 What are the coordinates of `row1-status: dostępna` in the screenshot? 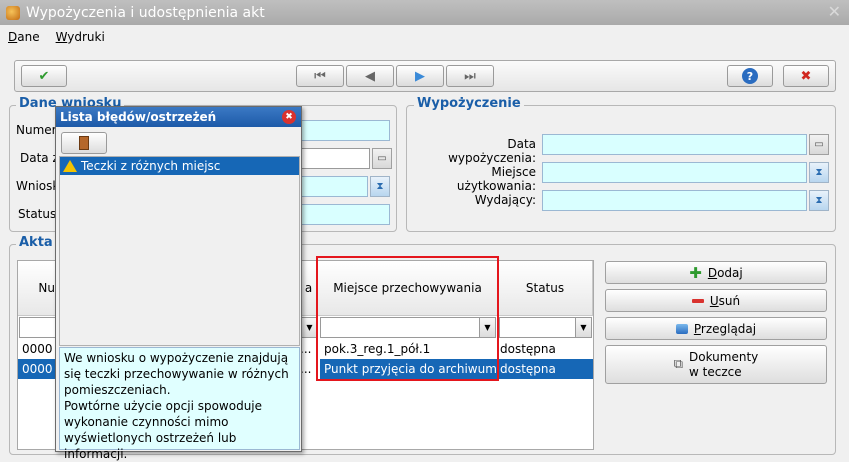 It's located at (545, 349).